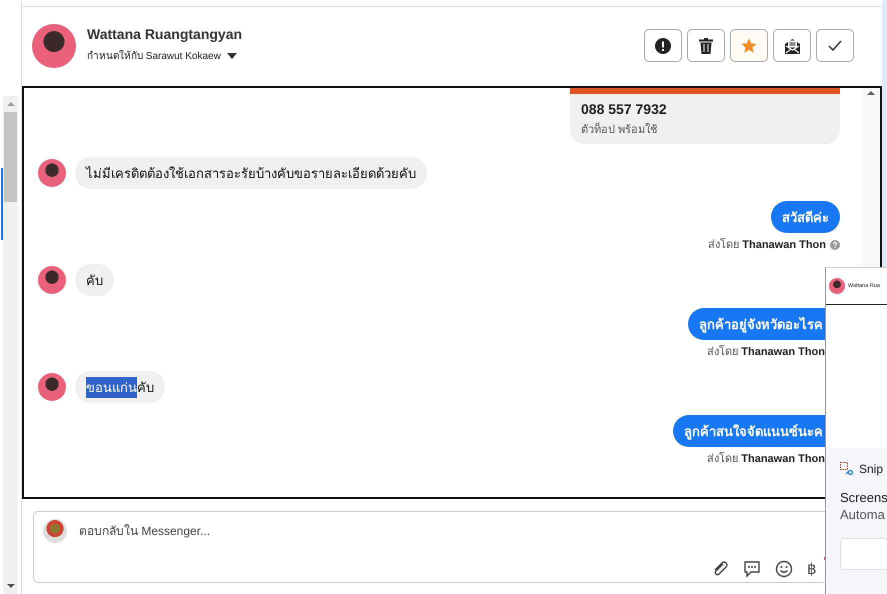 The image size is (887, 594). I want to click on card-title: 088 557 7932, so click(624, 109).